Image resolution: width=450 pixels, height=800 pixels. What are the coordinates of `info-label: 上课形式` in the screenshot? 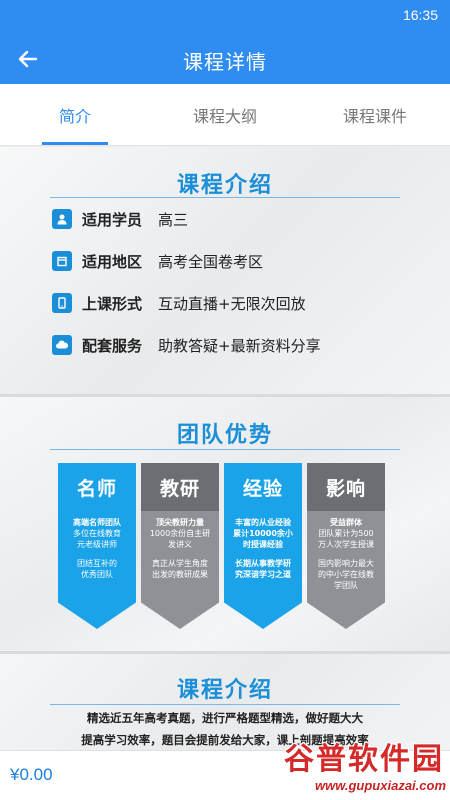 It's located at (112, 303).